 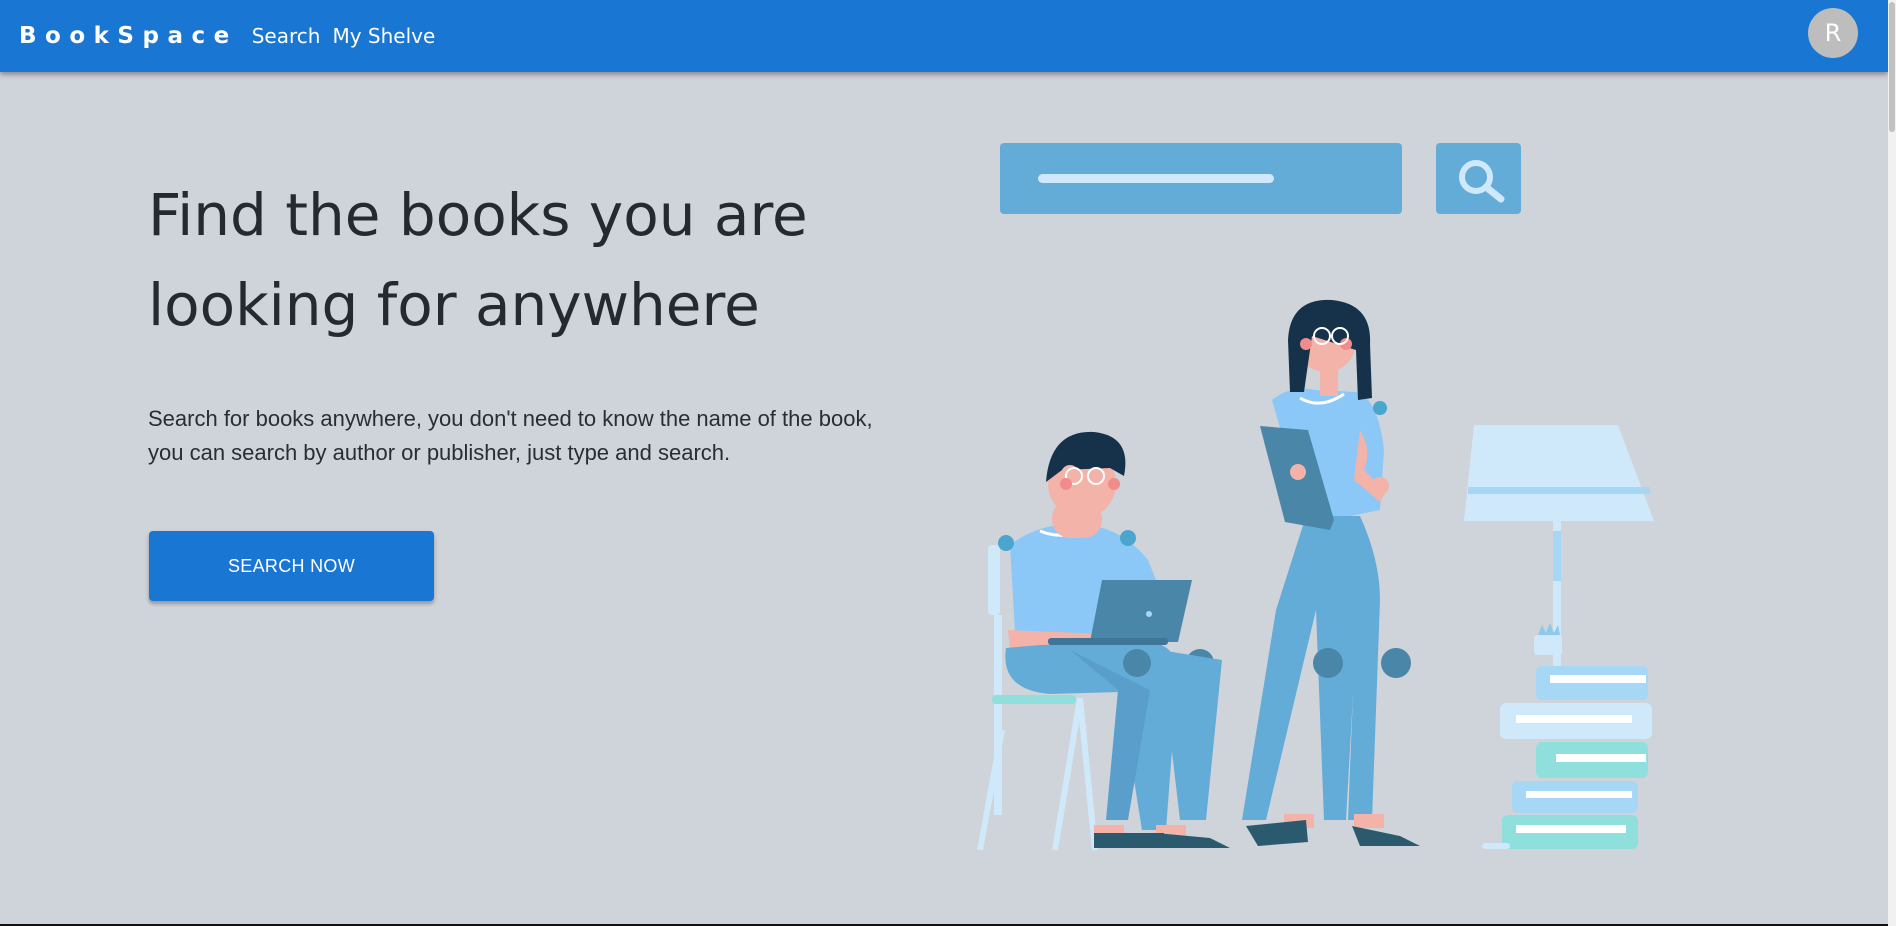 What do you see at coordinates (128, 36) in the screenshot?
I see `brand-logo: BookSpace` at bounding box center [128, 36].